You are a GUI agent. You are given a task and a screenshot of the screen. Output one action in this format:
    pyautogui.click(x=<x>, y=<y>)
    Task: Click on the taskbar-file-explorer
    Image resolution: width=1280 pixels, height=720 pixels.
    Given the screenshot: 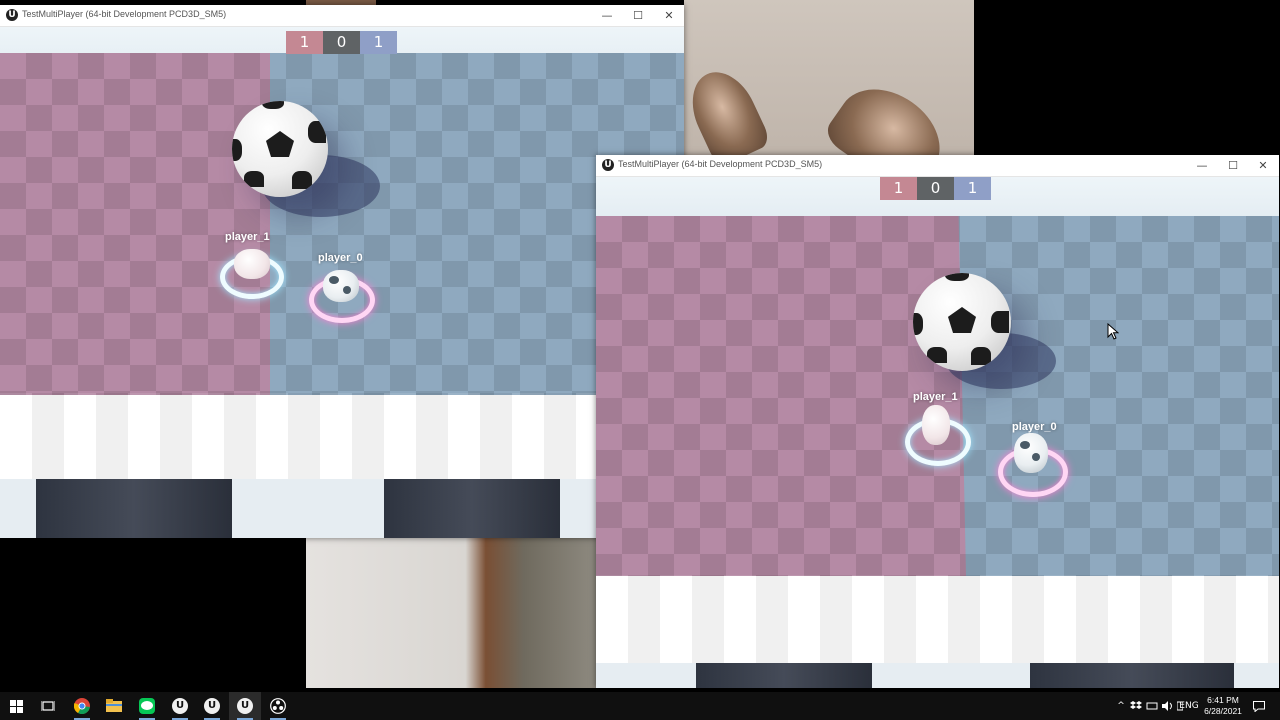 What is the action you would take?
    pyautogui.click(x=114, y=706)
    